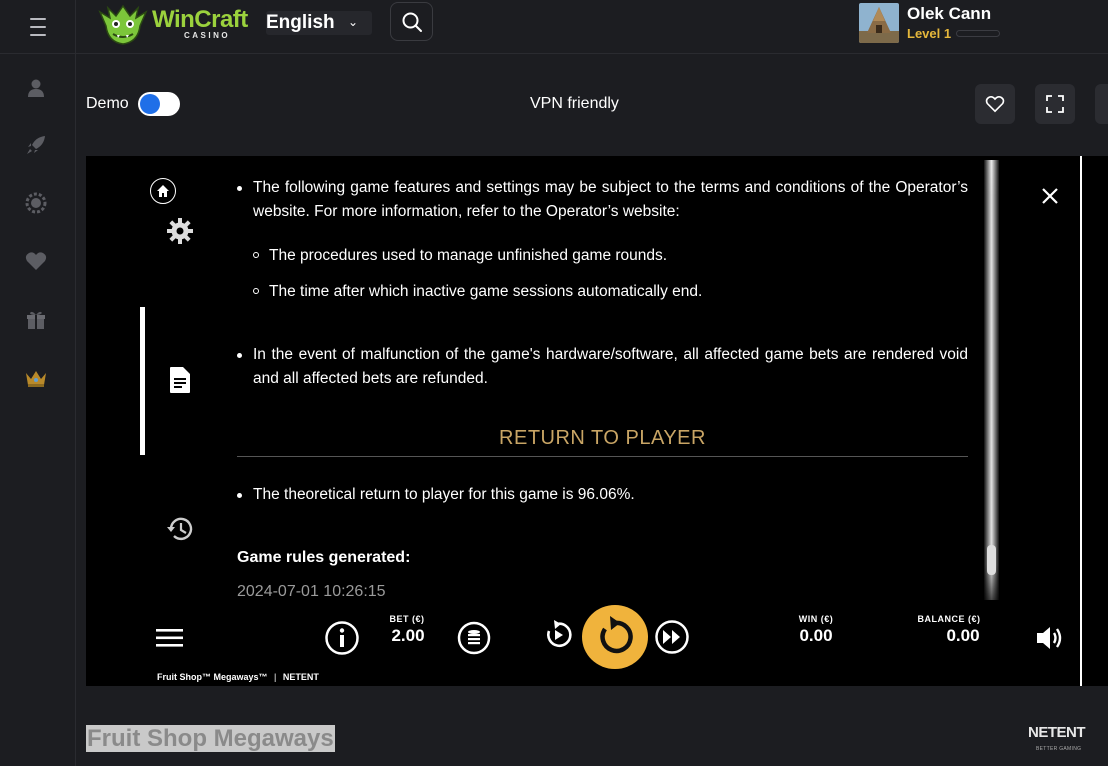 Image resolution: width=1108 pixels, height=766 pixels. I want to click on demo-label: Demo, so click(107, 103).